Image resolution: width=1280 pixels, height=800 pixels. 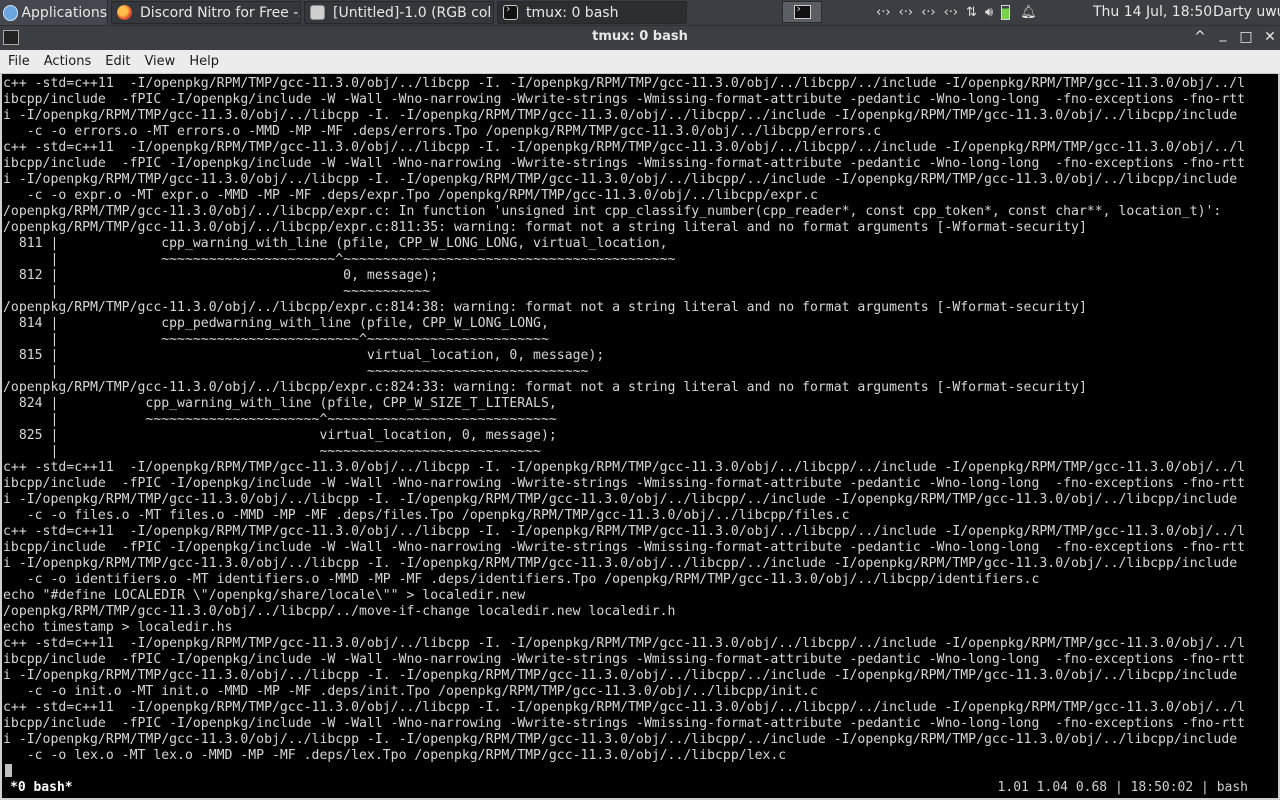 I want to click on menu-help: Help, so click(x=204, y=61).